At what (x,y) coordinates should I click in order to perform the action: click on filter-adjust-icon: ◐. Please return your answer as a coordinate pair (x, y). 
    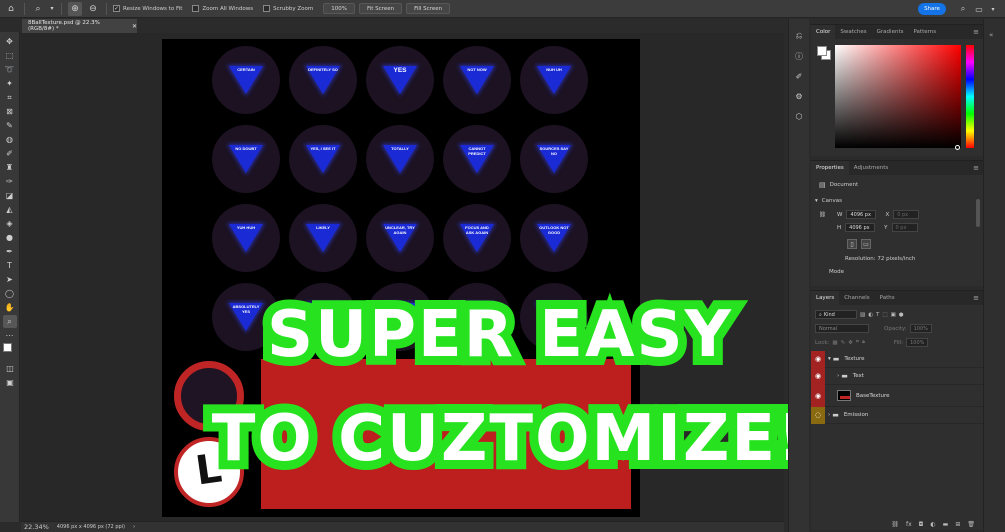
    Looking at the image, I should click on (870, 315).